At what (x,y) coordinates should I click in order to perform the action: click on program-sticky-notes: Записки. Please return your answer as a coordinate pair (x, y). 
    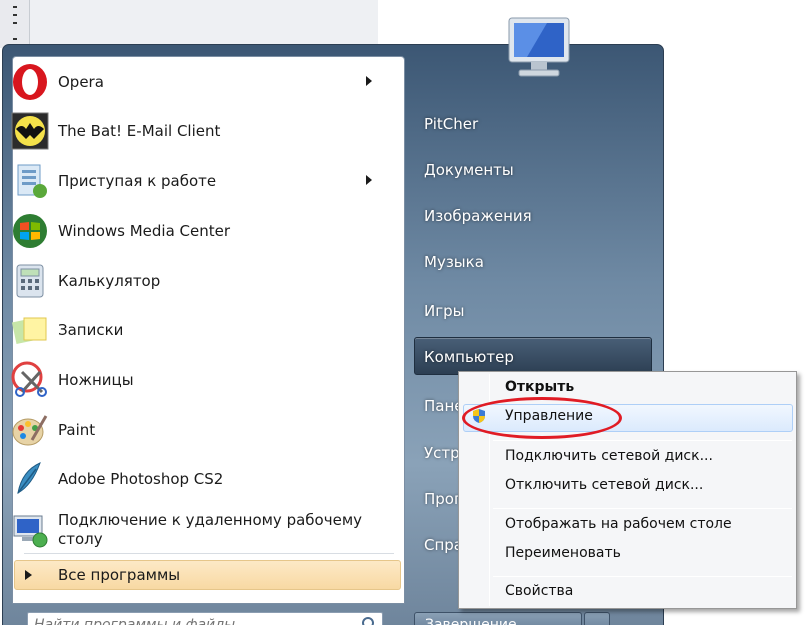
    Looking at the image, I should click on (196, 330).